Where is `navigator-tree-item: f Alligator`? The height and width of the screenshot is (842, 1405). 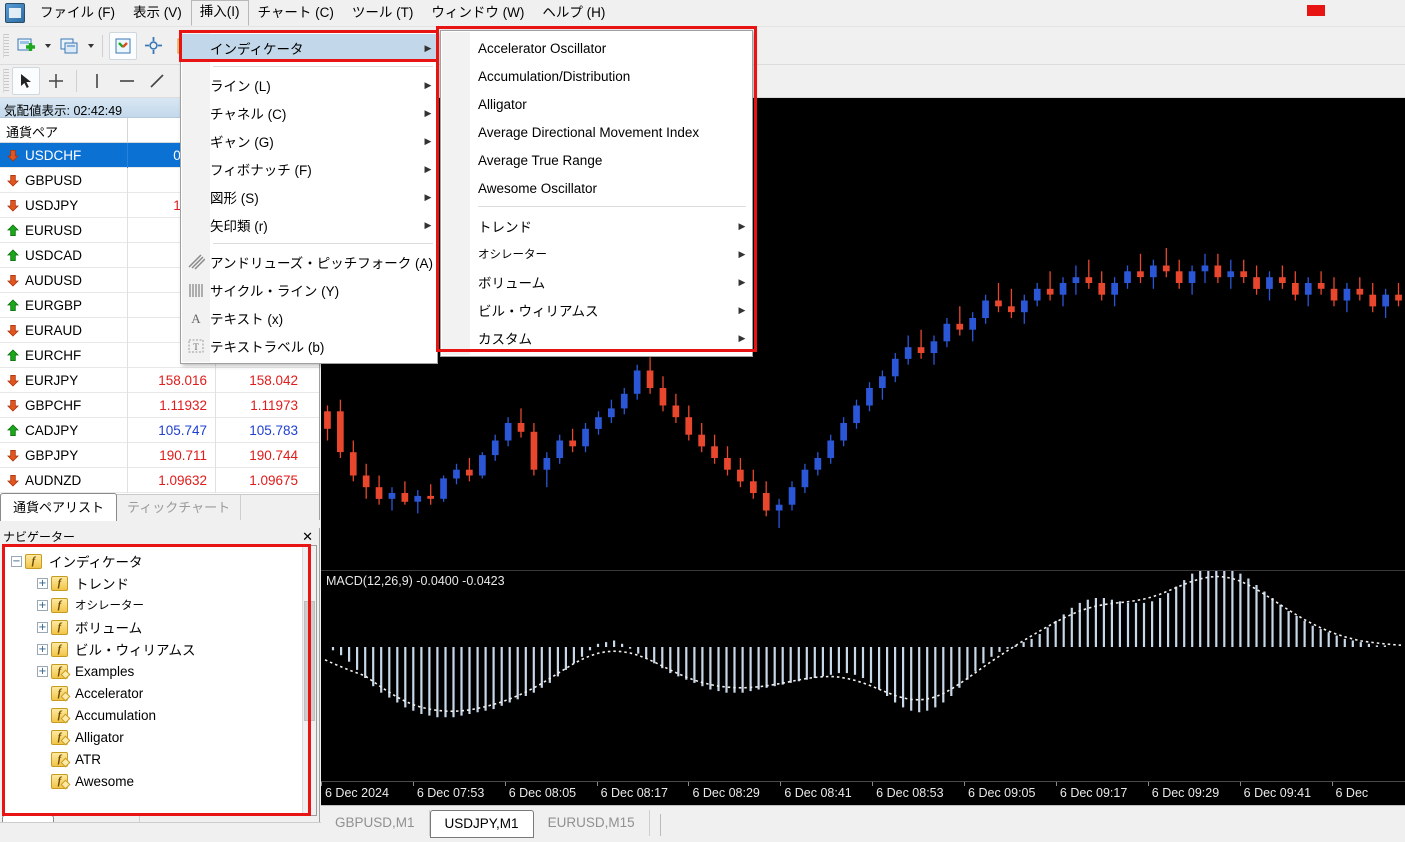
navigator-tree-item: f Alligator is located at coordinates (163, 737).